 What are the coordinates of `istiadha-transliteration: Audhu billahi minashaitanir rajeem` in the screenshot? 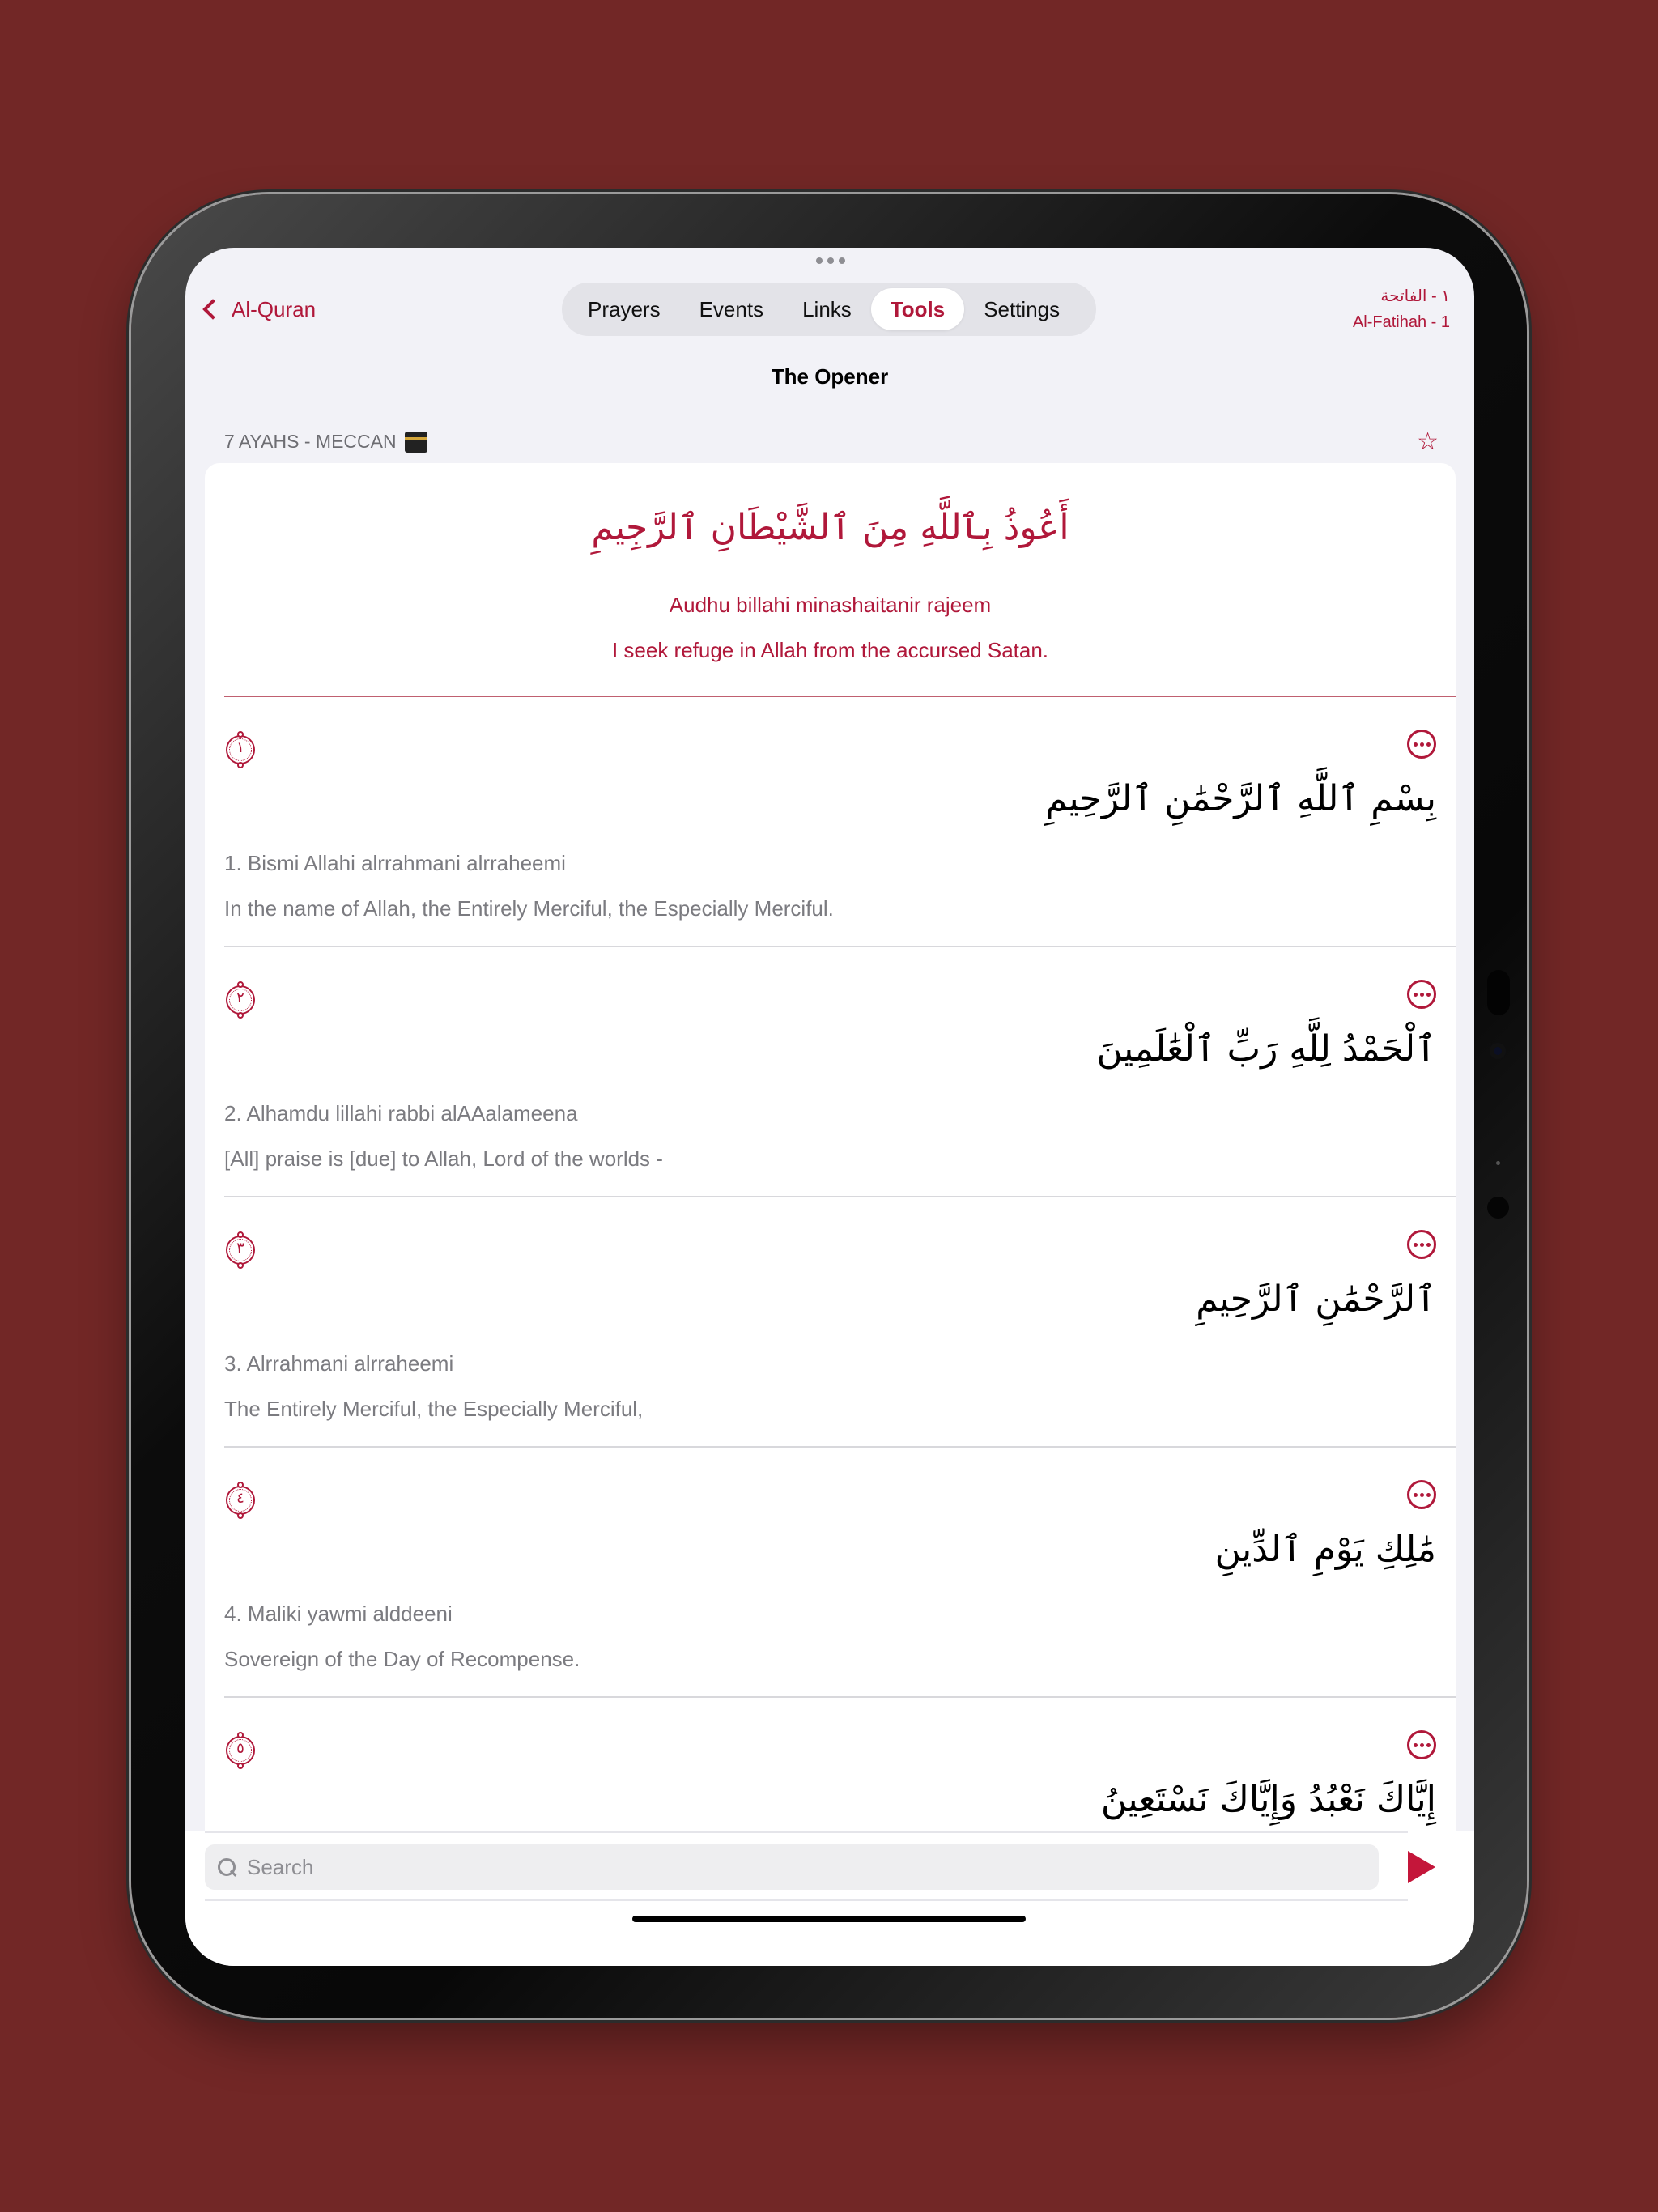 It's located at (830, 605).